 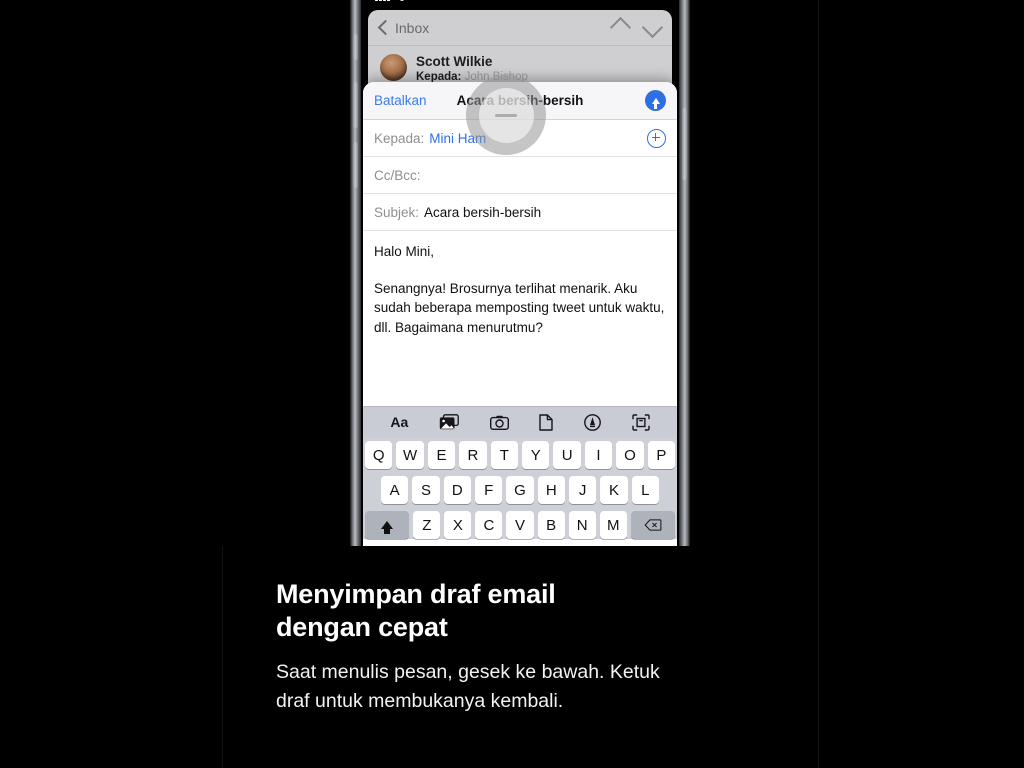 What do you see at coordinates (410, 455) in the screenshot?
I see `key-w: W` at bounding box center [410, 455].